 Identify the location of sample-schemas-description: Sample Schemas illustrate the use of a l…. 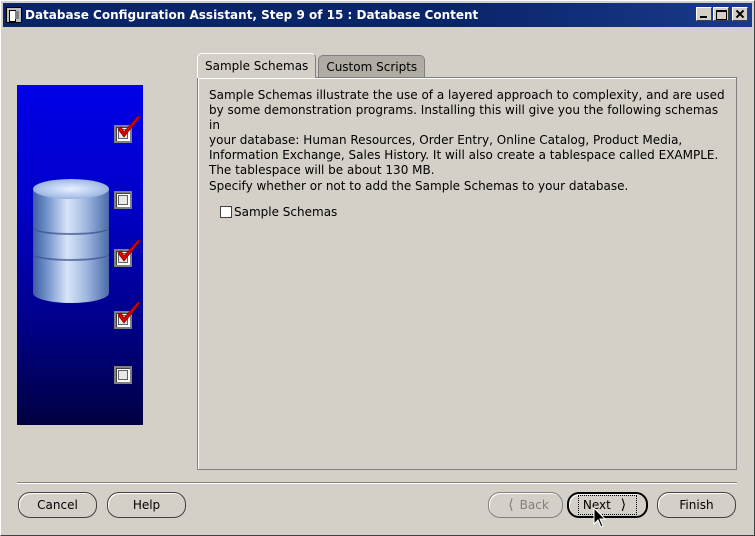
(467, 132).